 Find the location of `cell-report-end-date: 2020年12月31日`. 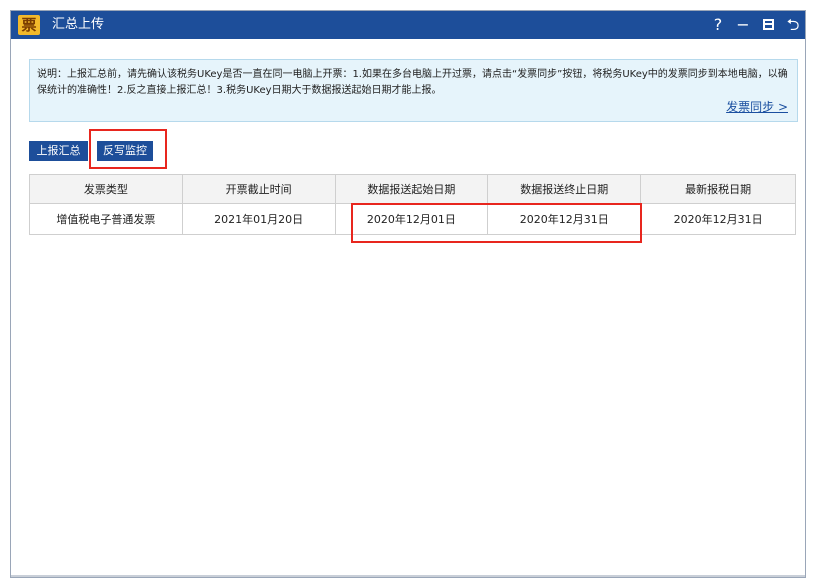

cell-report-end-date: 2020年12月31日 is located at coordinates (564, 219).